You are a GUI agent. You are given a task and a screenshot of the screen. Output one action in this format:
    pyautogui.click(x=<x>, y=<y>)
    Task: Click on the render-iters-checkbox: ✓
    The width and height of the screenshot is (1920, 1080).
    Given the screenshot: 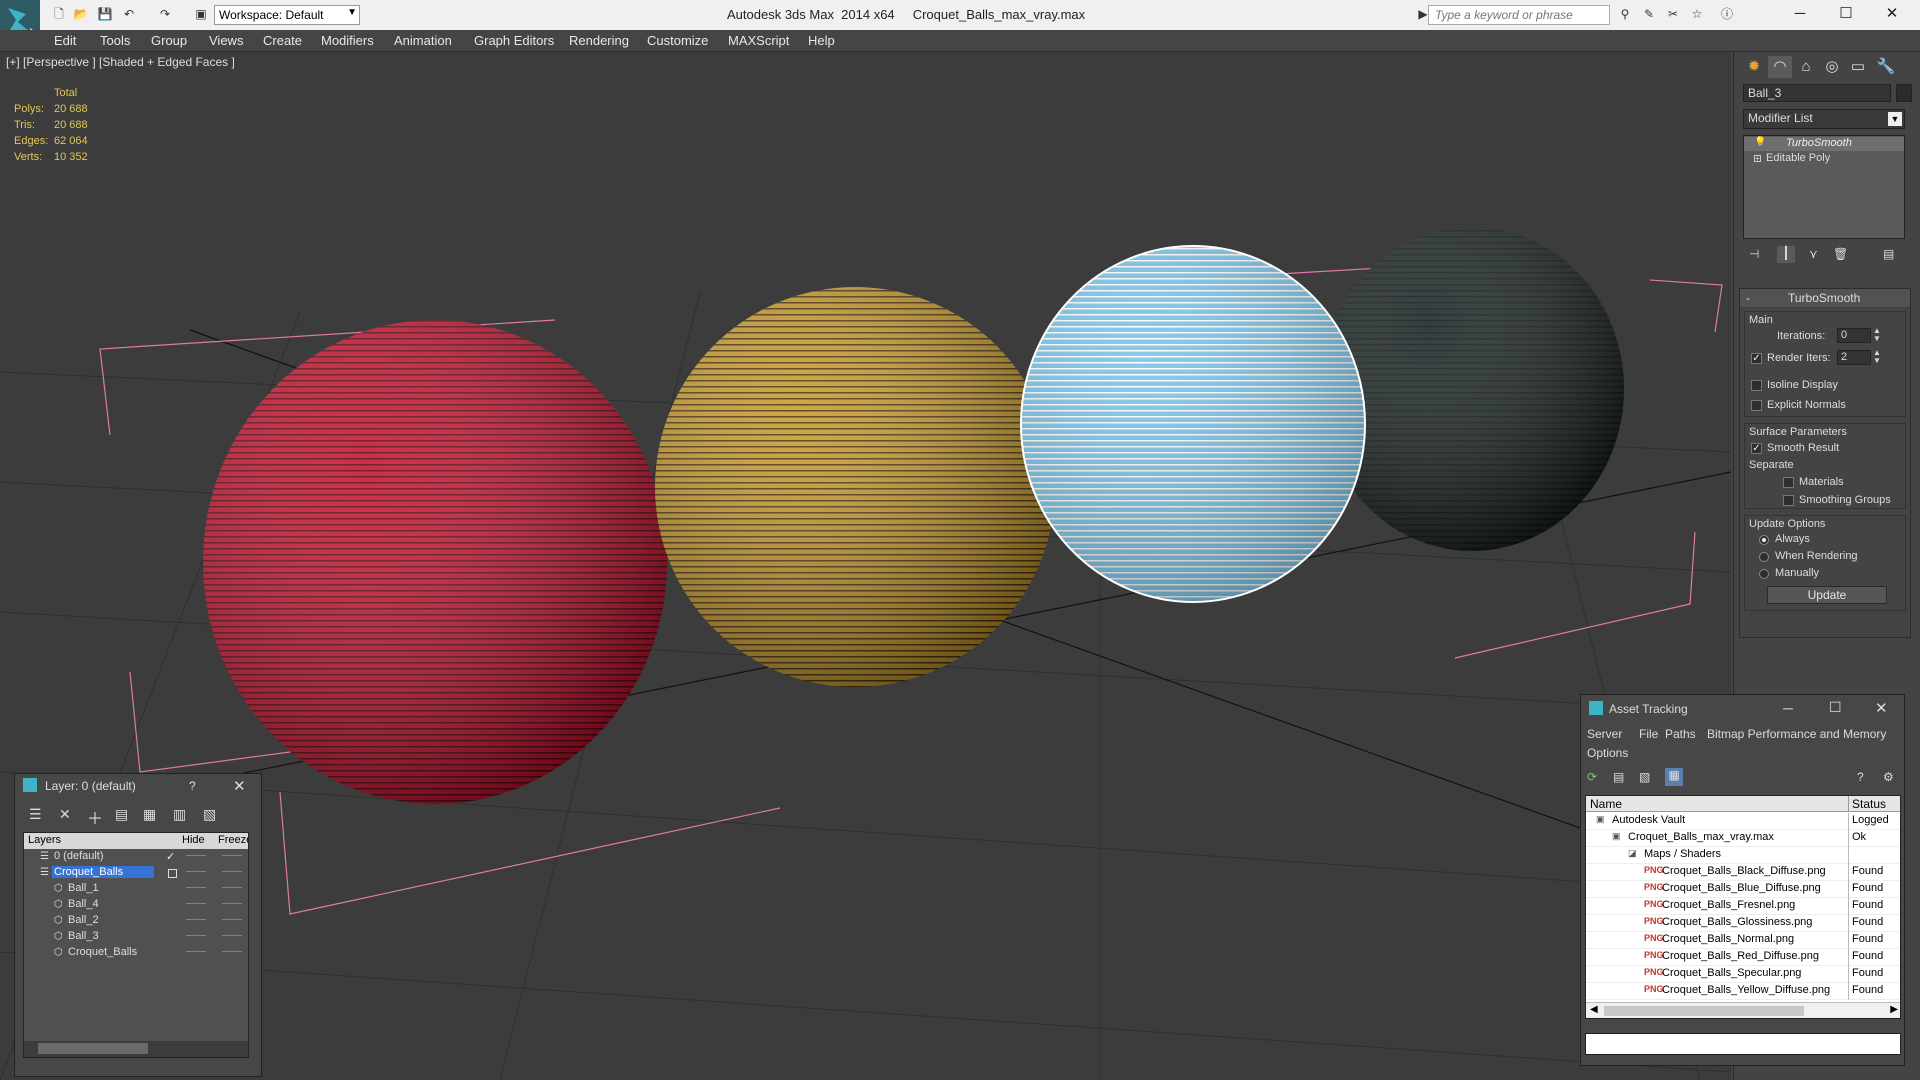 What is the action you would take?
    pyautogui.click(x=1756, y=358)
    